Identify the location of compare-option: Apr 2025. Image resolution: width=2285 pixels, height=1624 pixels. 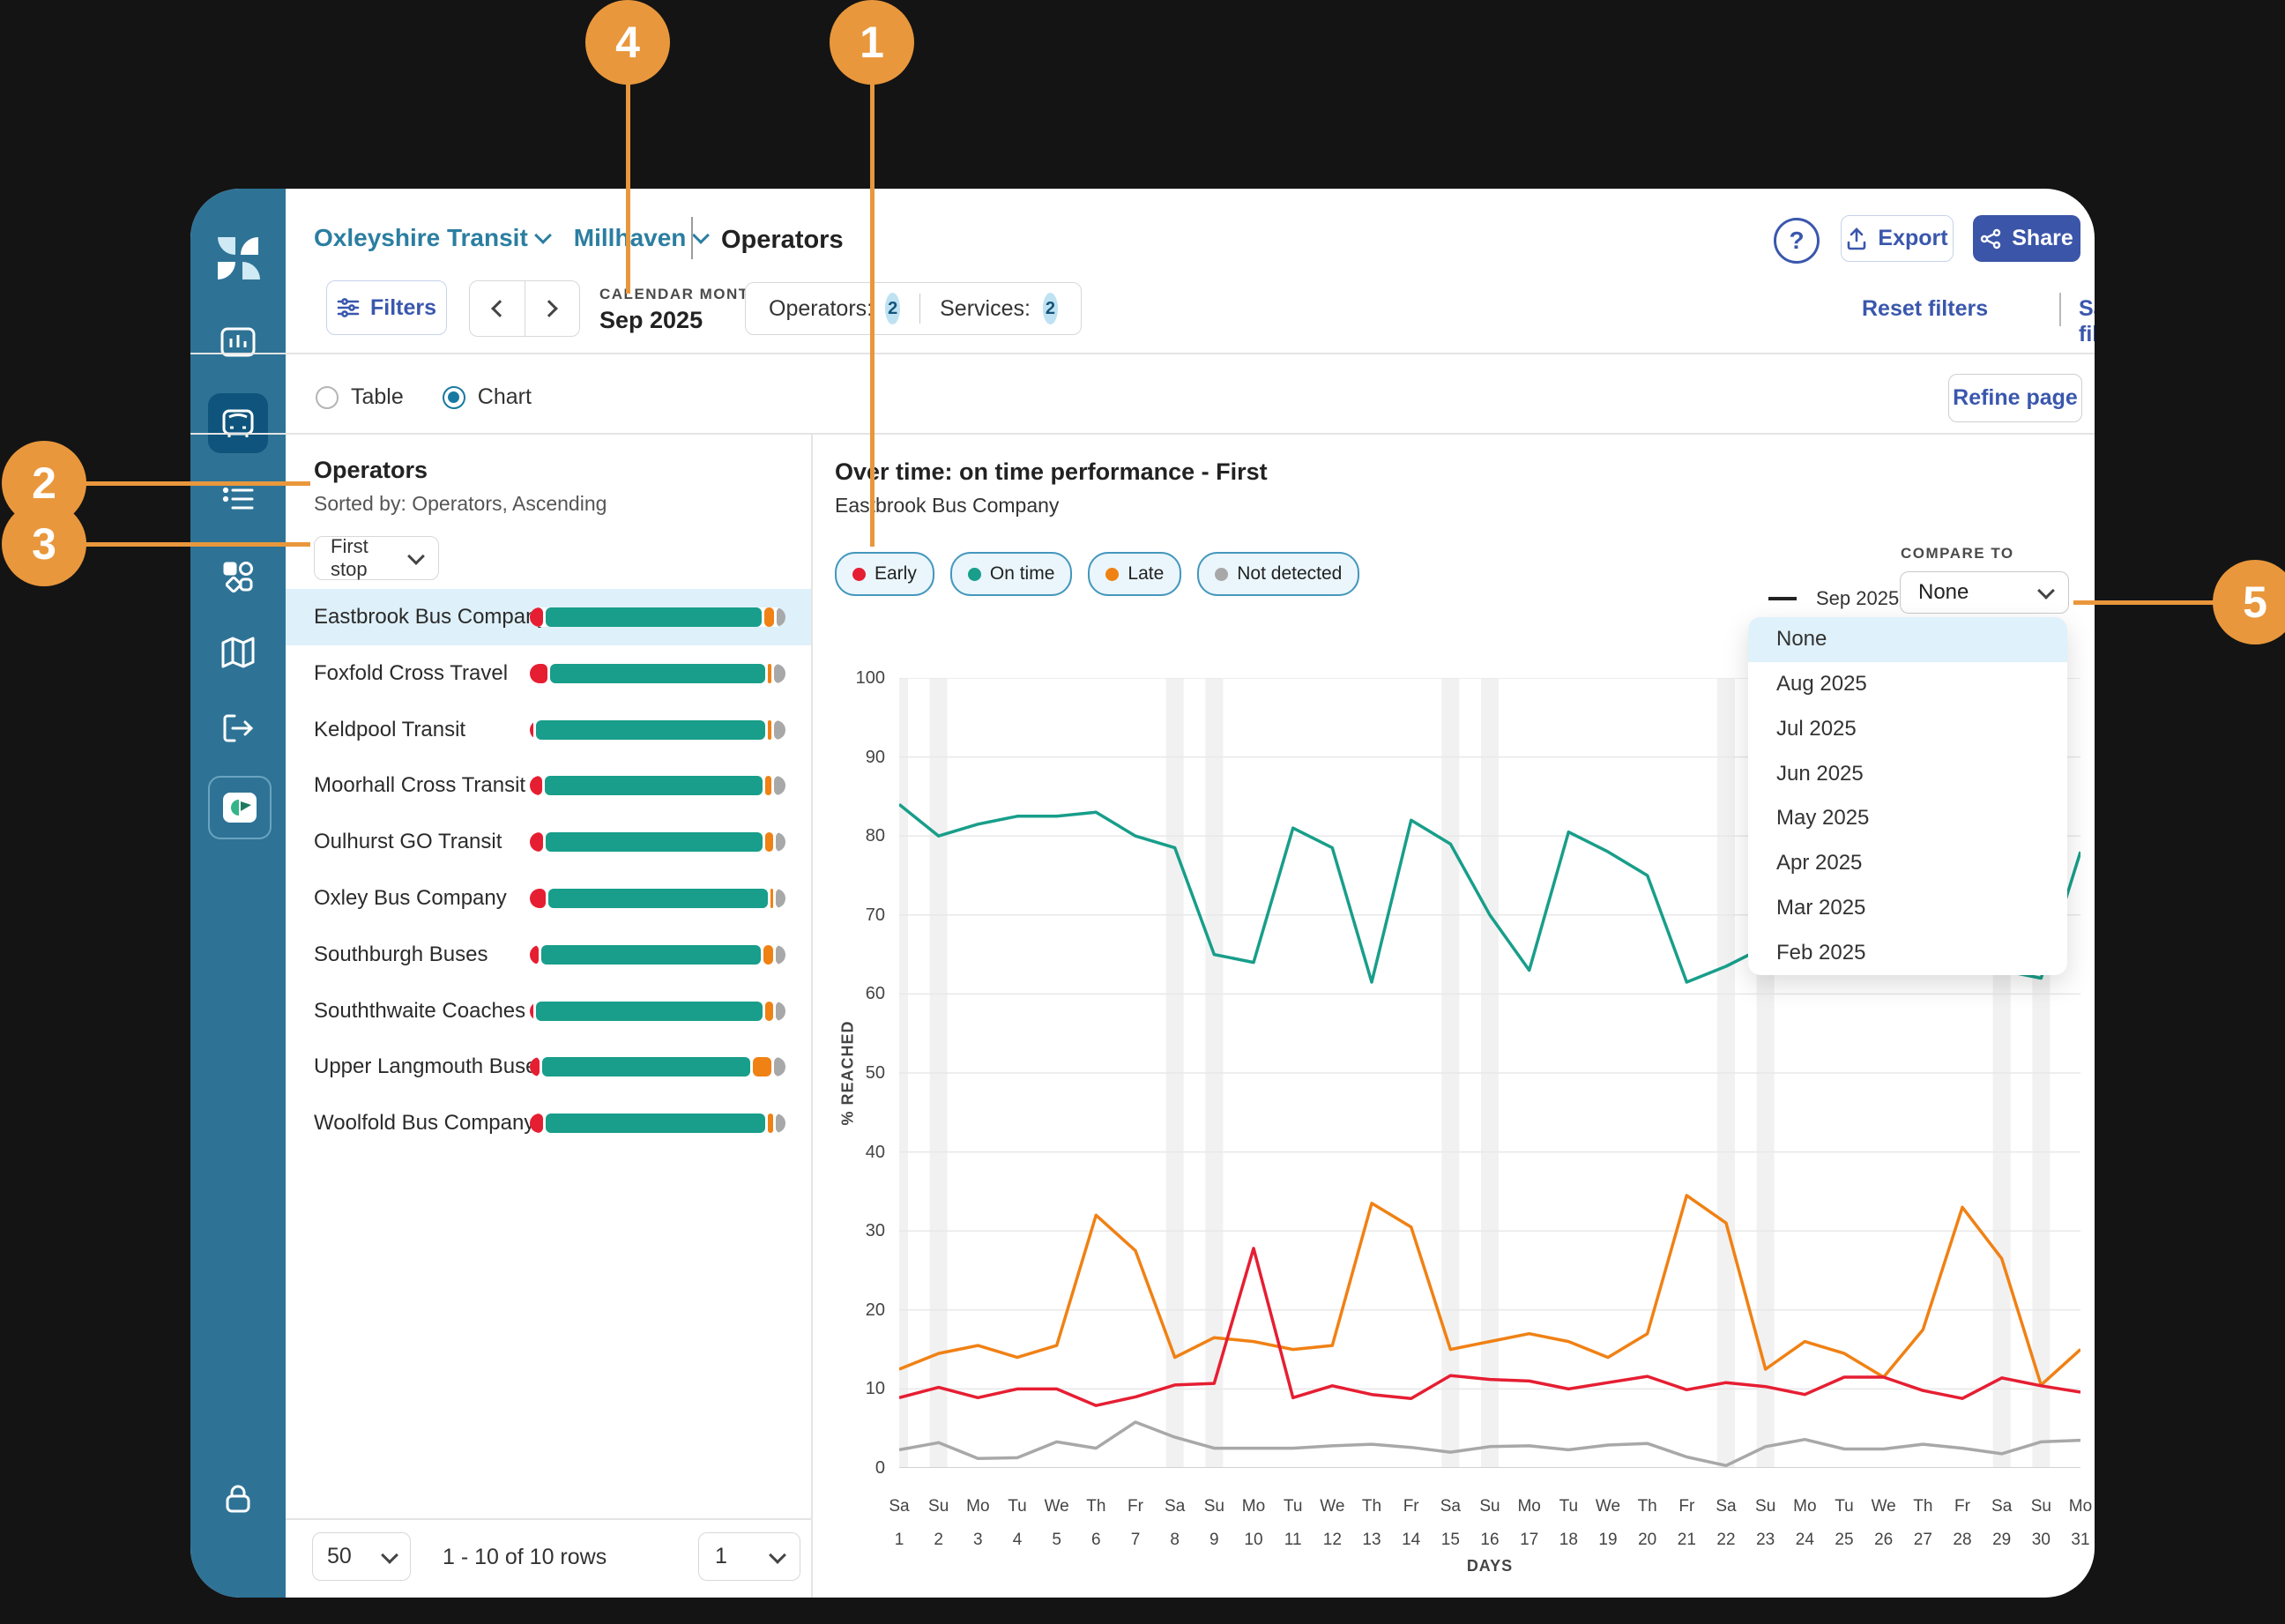
(1907, 863).